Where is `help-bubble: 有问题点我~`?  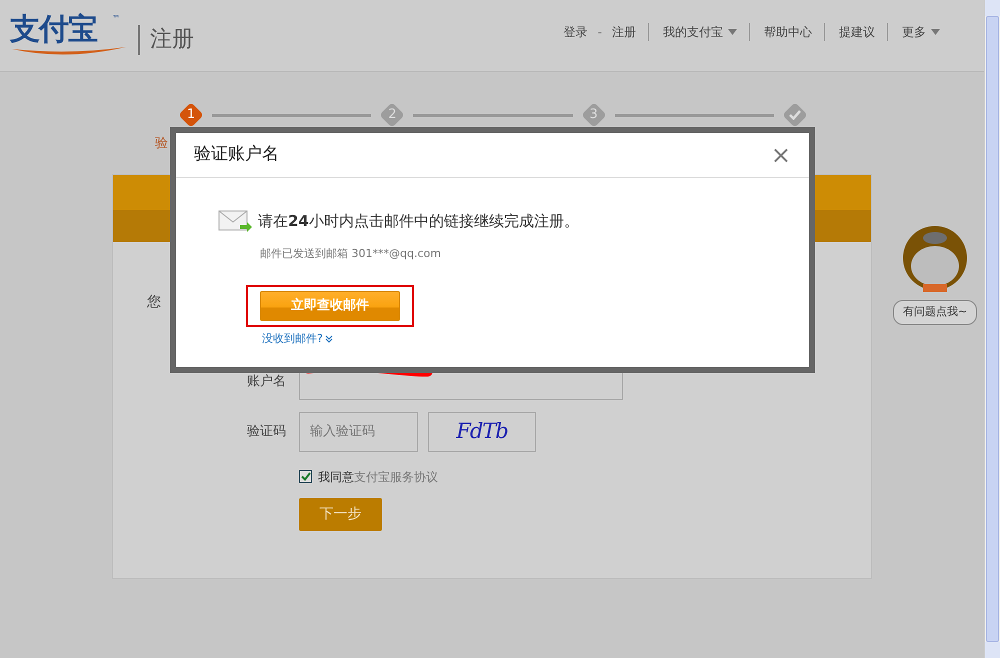
help-bubble: 有问题点我~ is located at coordinates (935, 312).